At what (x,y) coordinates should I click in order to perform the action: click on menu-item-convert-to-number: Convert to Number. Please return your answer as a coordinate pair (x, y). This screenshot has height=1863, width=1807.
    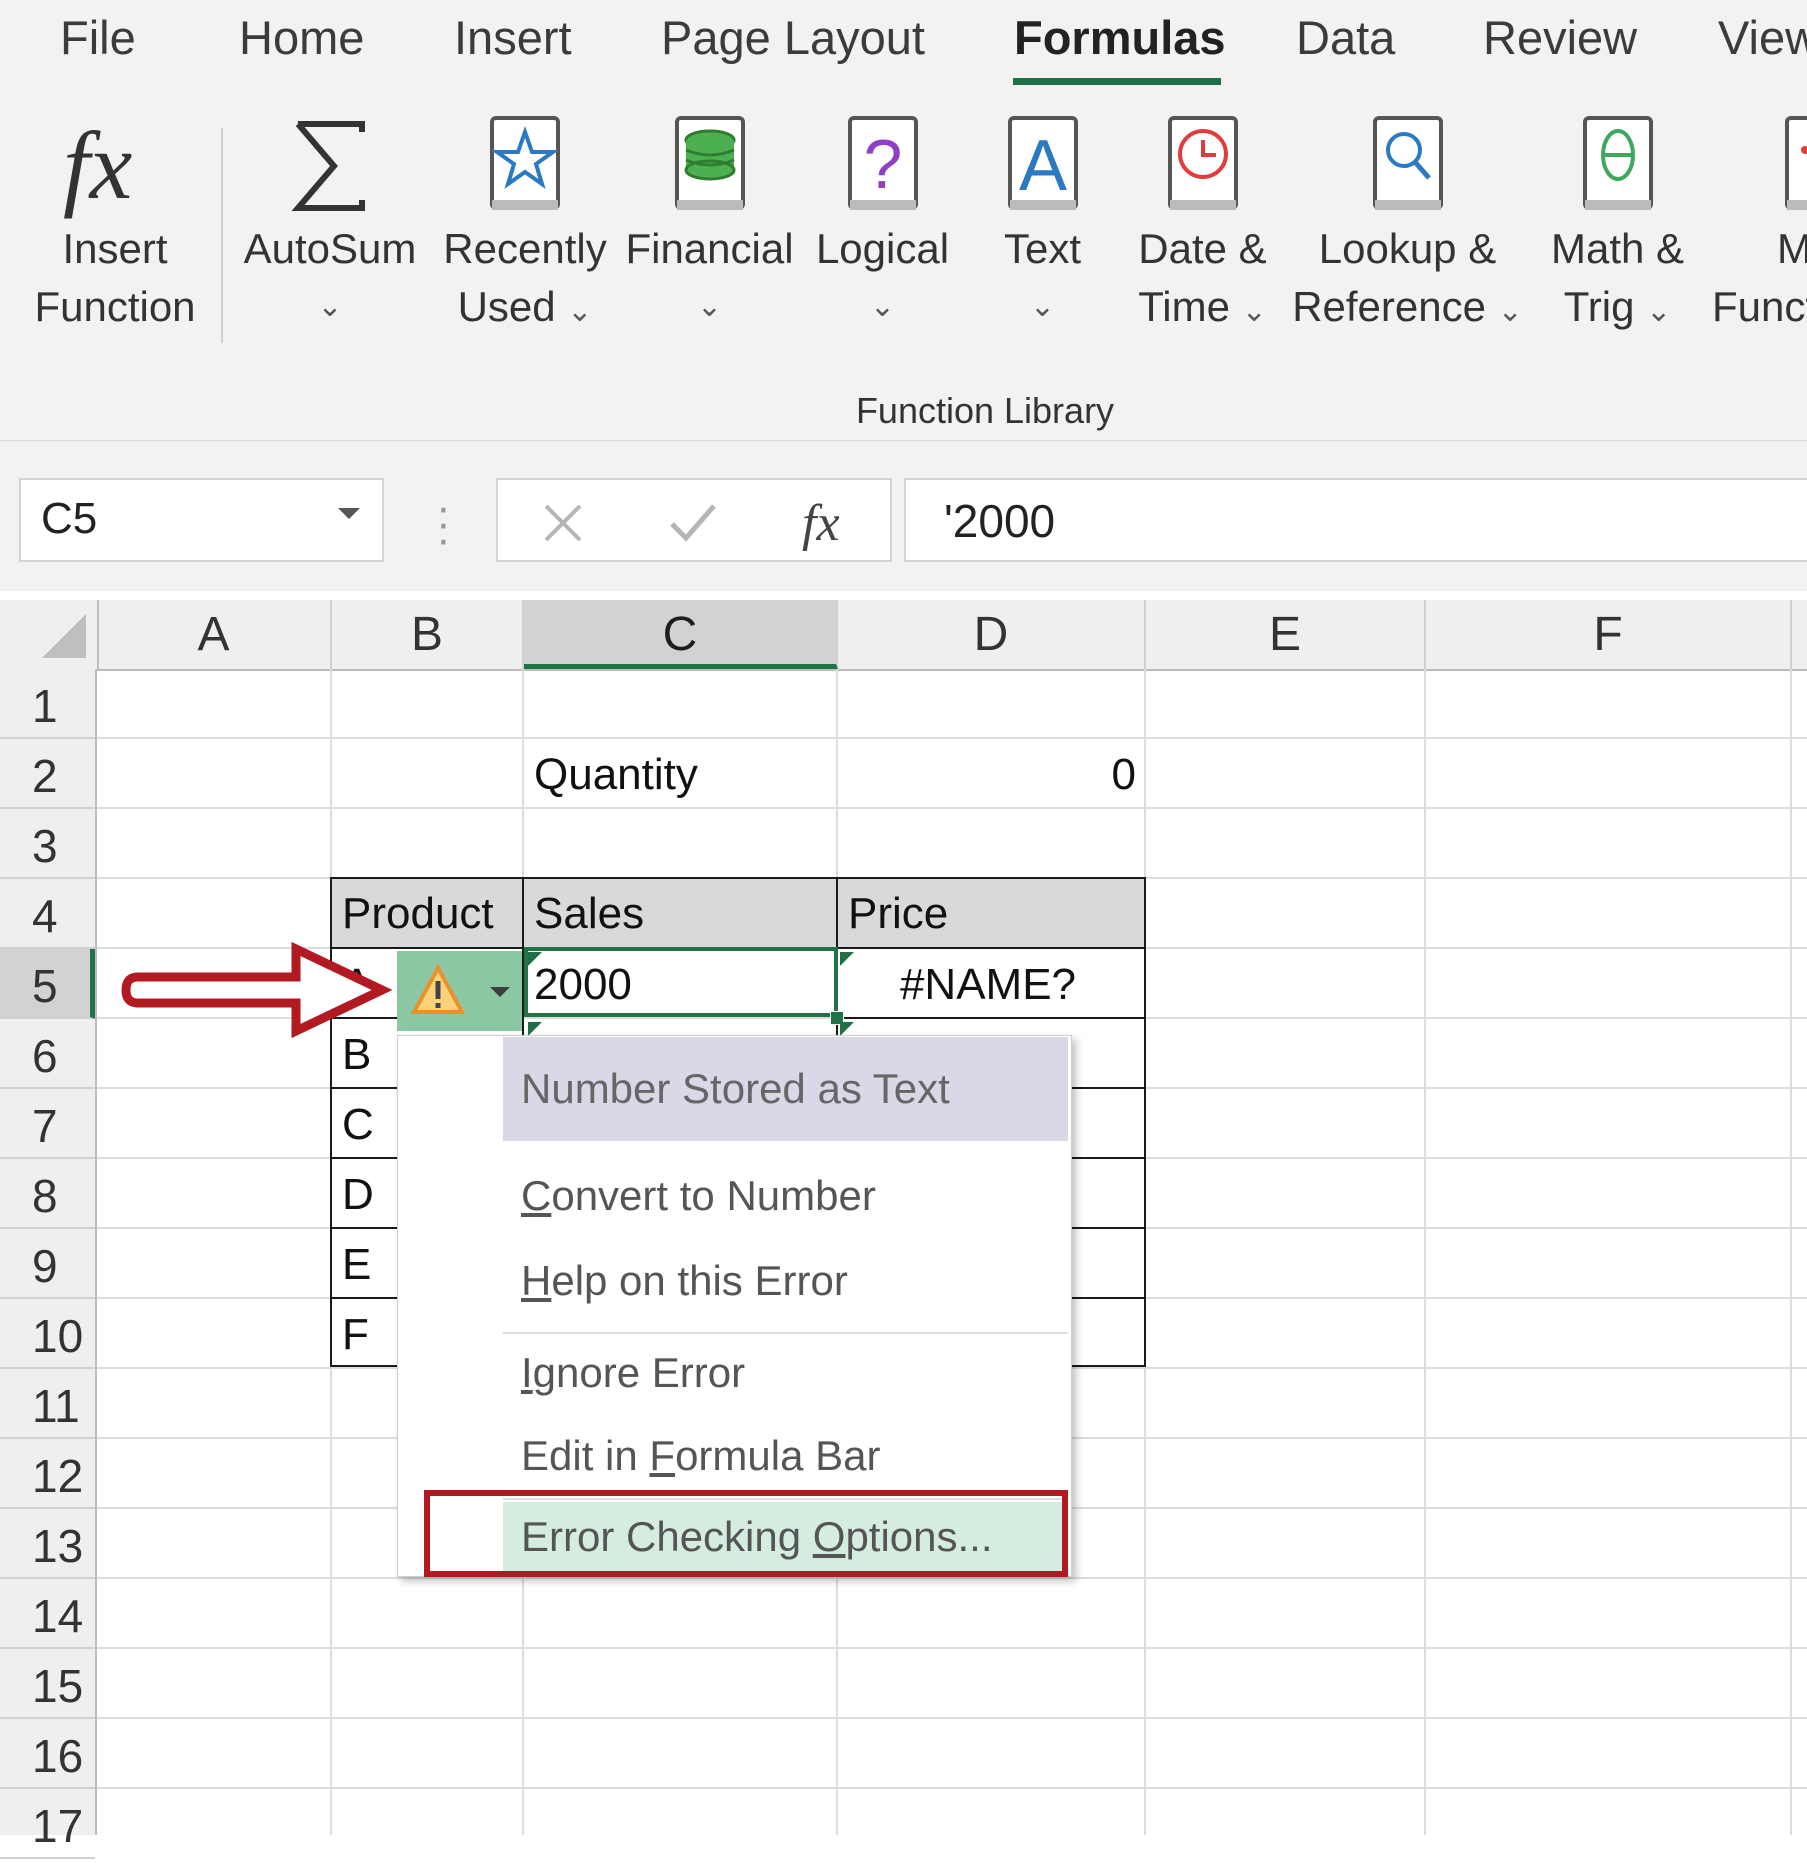
    Looking at the image, I should click on (785, 1196).